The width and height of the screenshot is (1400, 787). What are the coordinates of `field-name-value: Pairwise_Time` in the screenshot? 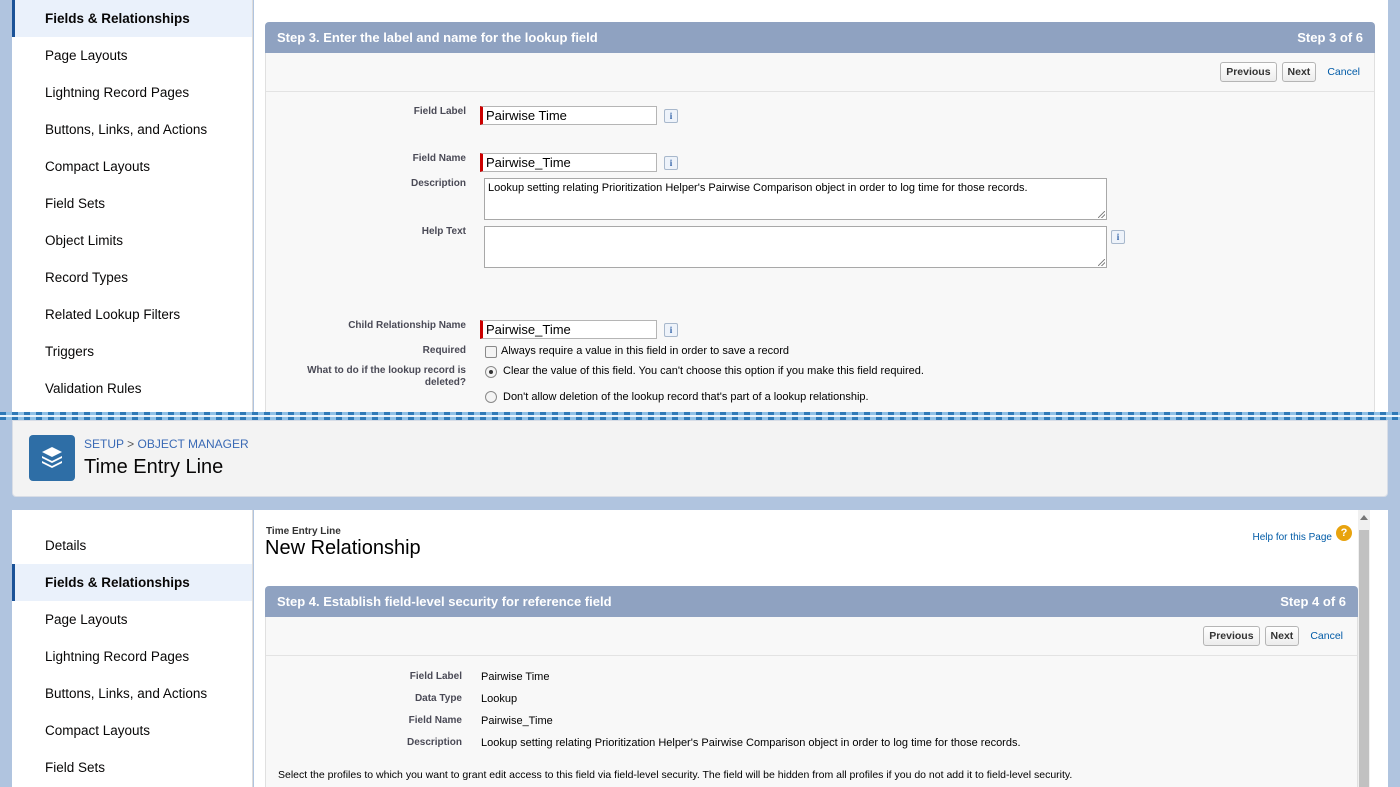 It's located at (517, 721).